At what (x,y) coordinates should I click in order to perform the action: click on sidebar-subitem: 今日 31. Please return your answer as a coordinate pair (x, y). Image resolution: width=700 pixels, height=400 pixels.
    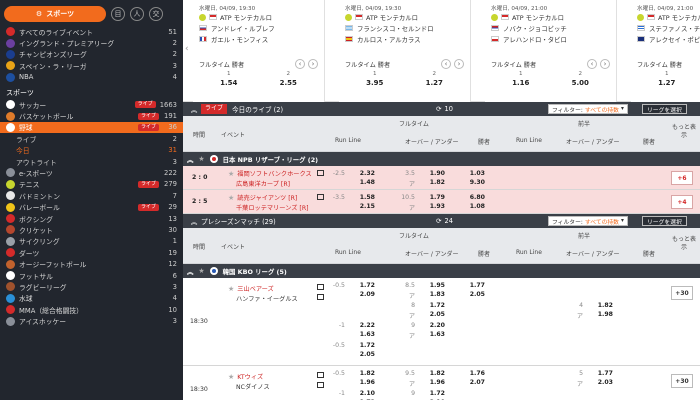
    Looking at the image, I should click on (91, 150).